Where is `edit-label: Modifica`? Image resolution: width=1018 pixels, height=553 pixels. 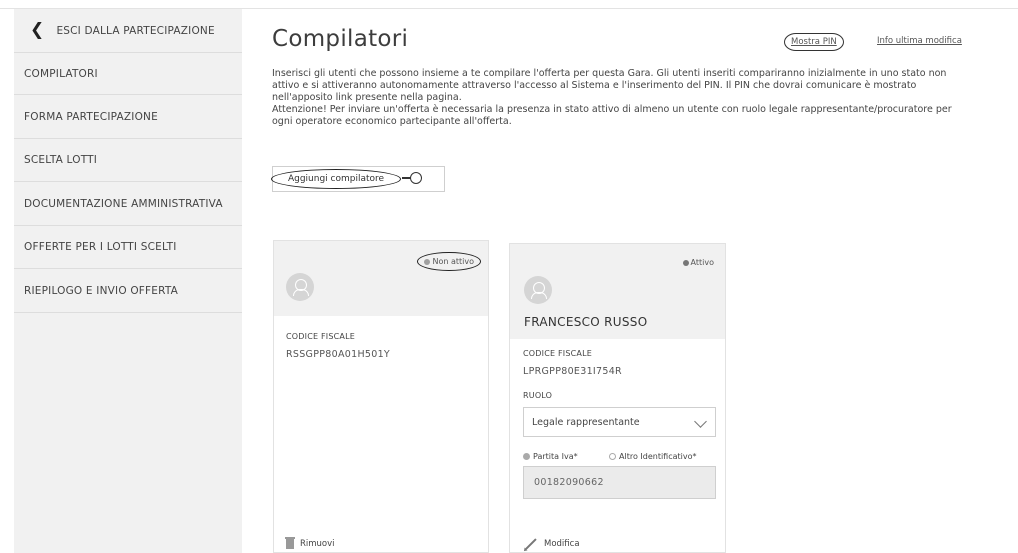 edit-label: Modifica is located at coordinates (562, 544).